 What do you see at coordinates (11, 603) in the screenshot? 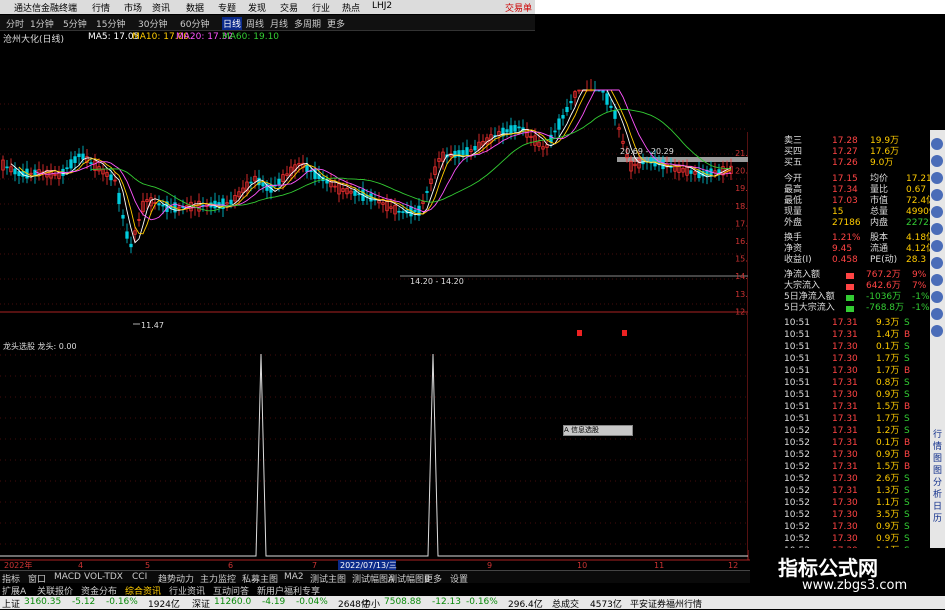
I see `index-label: 上证` at bounding box center [11, 603].